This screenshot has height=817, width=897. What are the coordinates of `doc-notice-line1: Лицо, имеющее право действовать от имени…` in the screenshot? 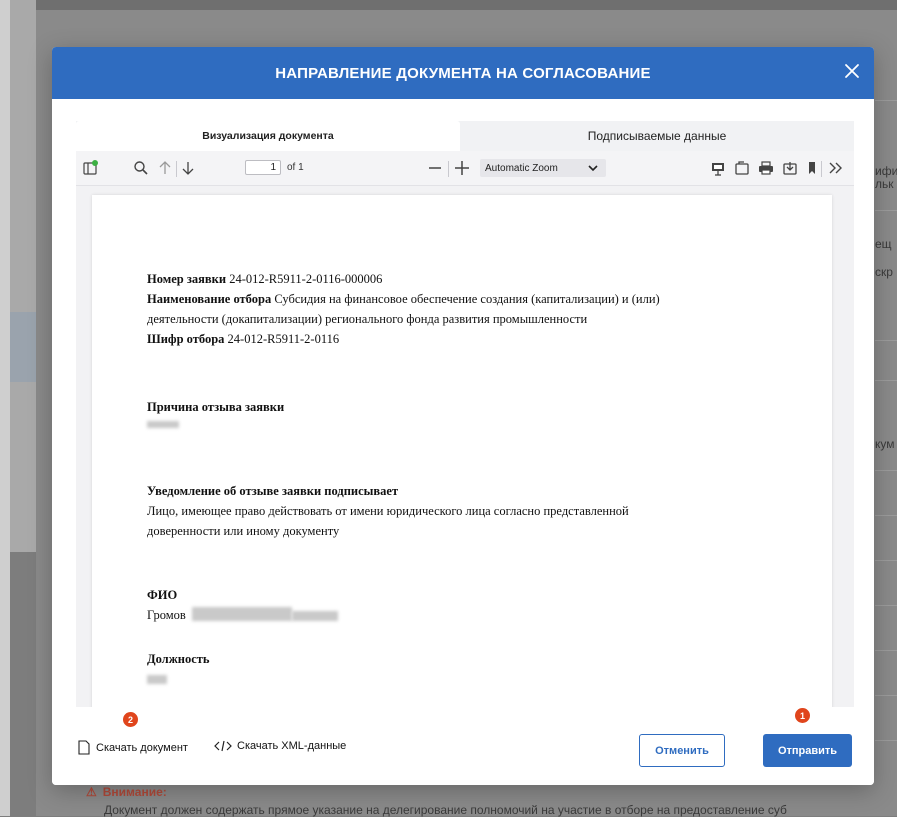 It's located at (388, 511).